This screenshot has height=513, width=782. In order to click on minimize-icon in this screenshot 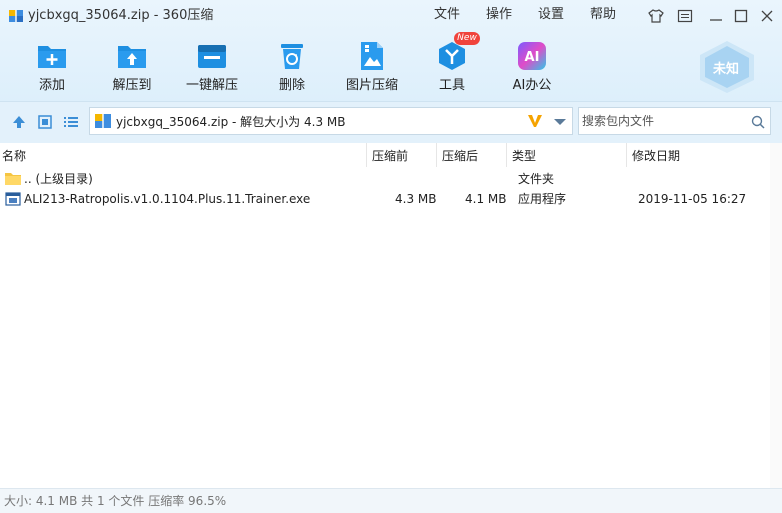, I will do `click(716, 16)`.